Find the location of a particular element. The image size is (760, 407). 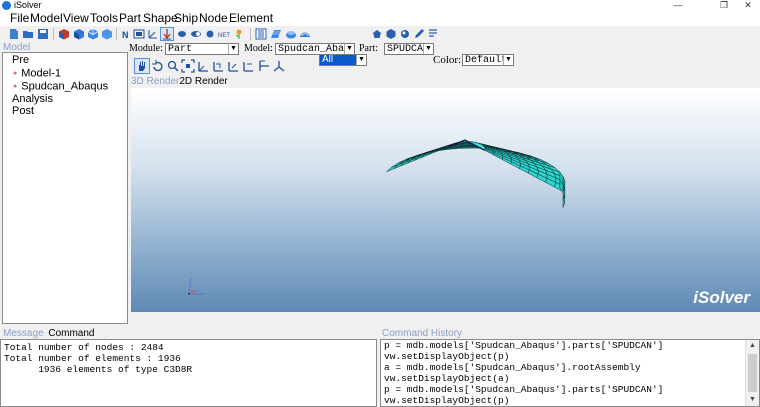

part-select: SPUDCAN ▼ is located at coordinates (409, 49).